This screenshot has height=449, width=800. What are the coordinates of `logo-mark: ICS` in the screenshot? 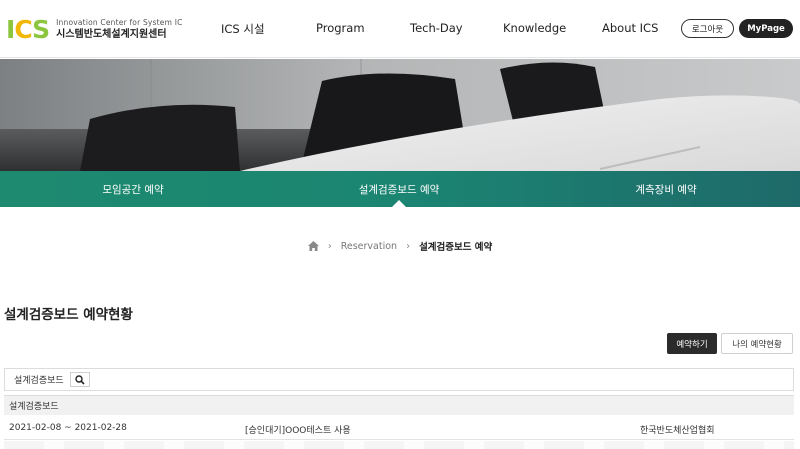 It's located at (28, 29).